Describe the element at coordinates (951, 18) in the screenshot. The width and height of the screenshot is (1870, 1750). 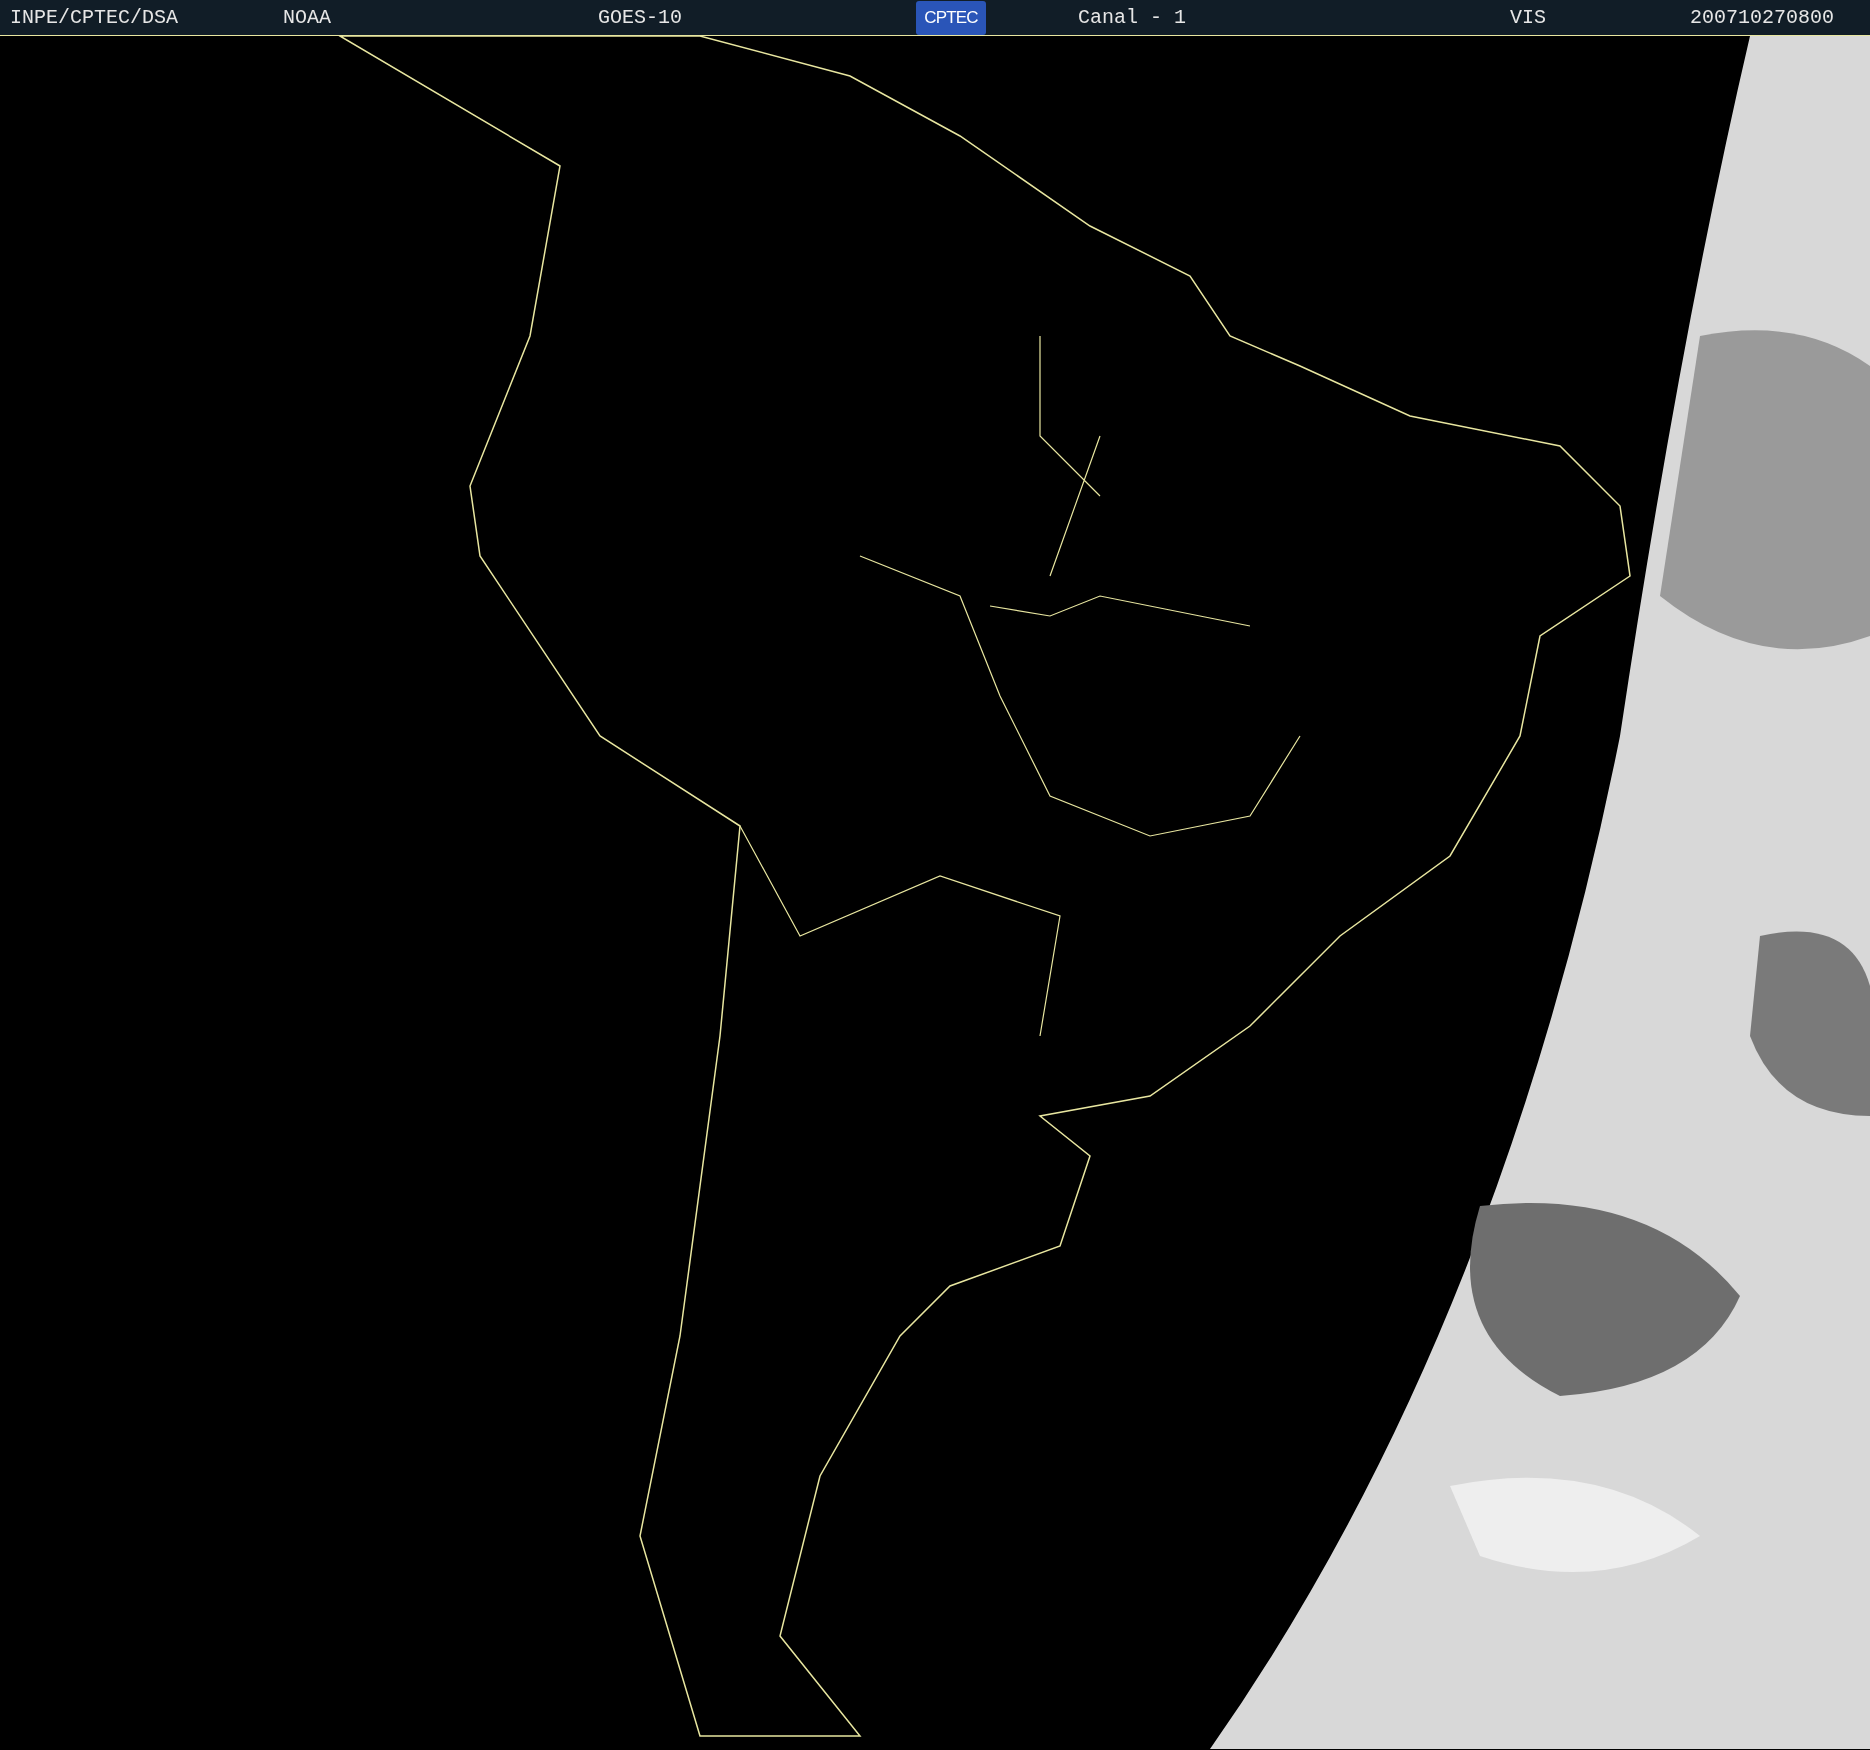
I see `logo: CPTEC` at that location.